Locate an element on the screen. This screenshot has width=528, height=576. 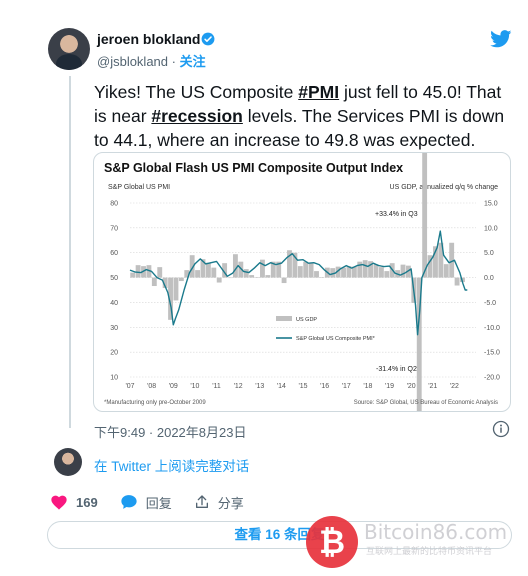
right-tick-label: -5.0 is located at coordinates (490, 303).